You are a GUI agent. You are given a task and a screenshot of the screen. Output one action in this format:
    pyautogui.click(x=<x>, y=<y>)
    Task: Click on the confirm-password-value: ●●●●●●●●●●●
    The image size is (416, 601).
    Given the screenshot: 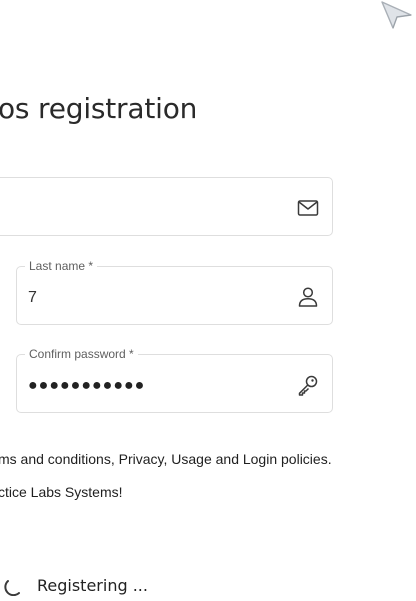 What is the action you would take?
    pyautogui.click(x=87, y=385)
    